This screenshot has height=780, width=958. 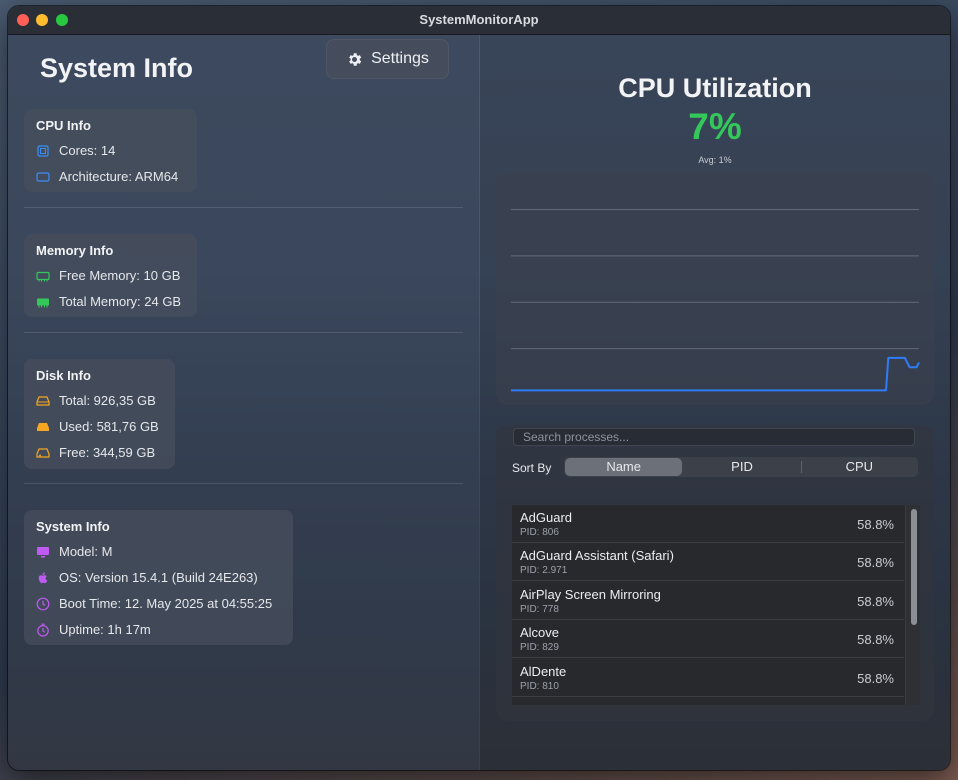 I want to click on process-name: AdGuard, so click(x=546, y=517).